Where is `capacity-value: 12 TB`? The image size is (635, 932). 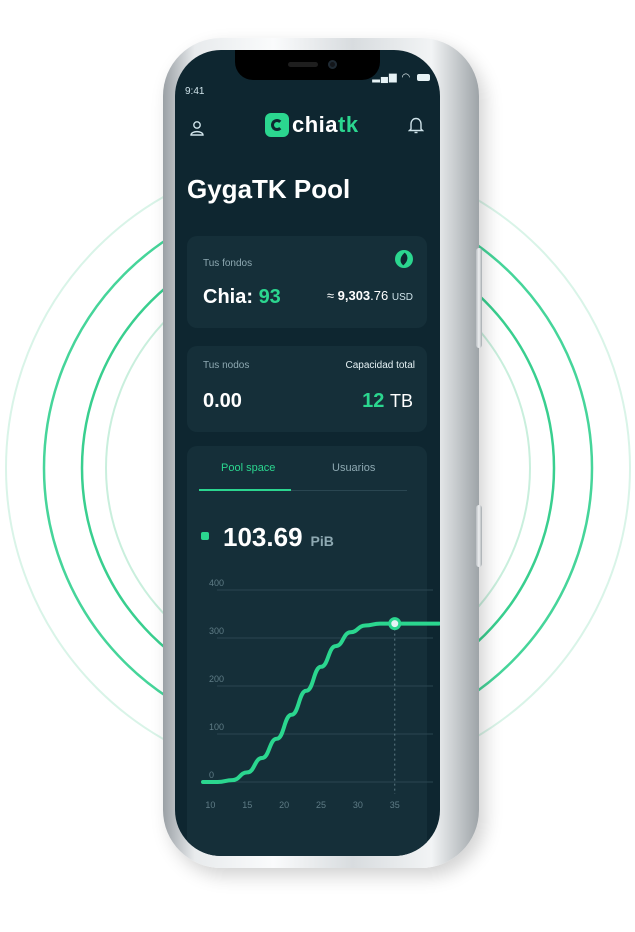
capacity-value: 12 TB is located at coordinates (387, 401).